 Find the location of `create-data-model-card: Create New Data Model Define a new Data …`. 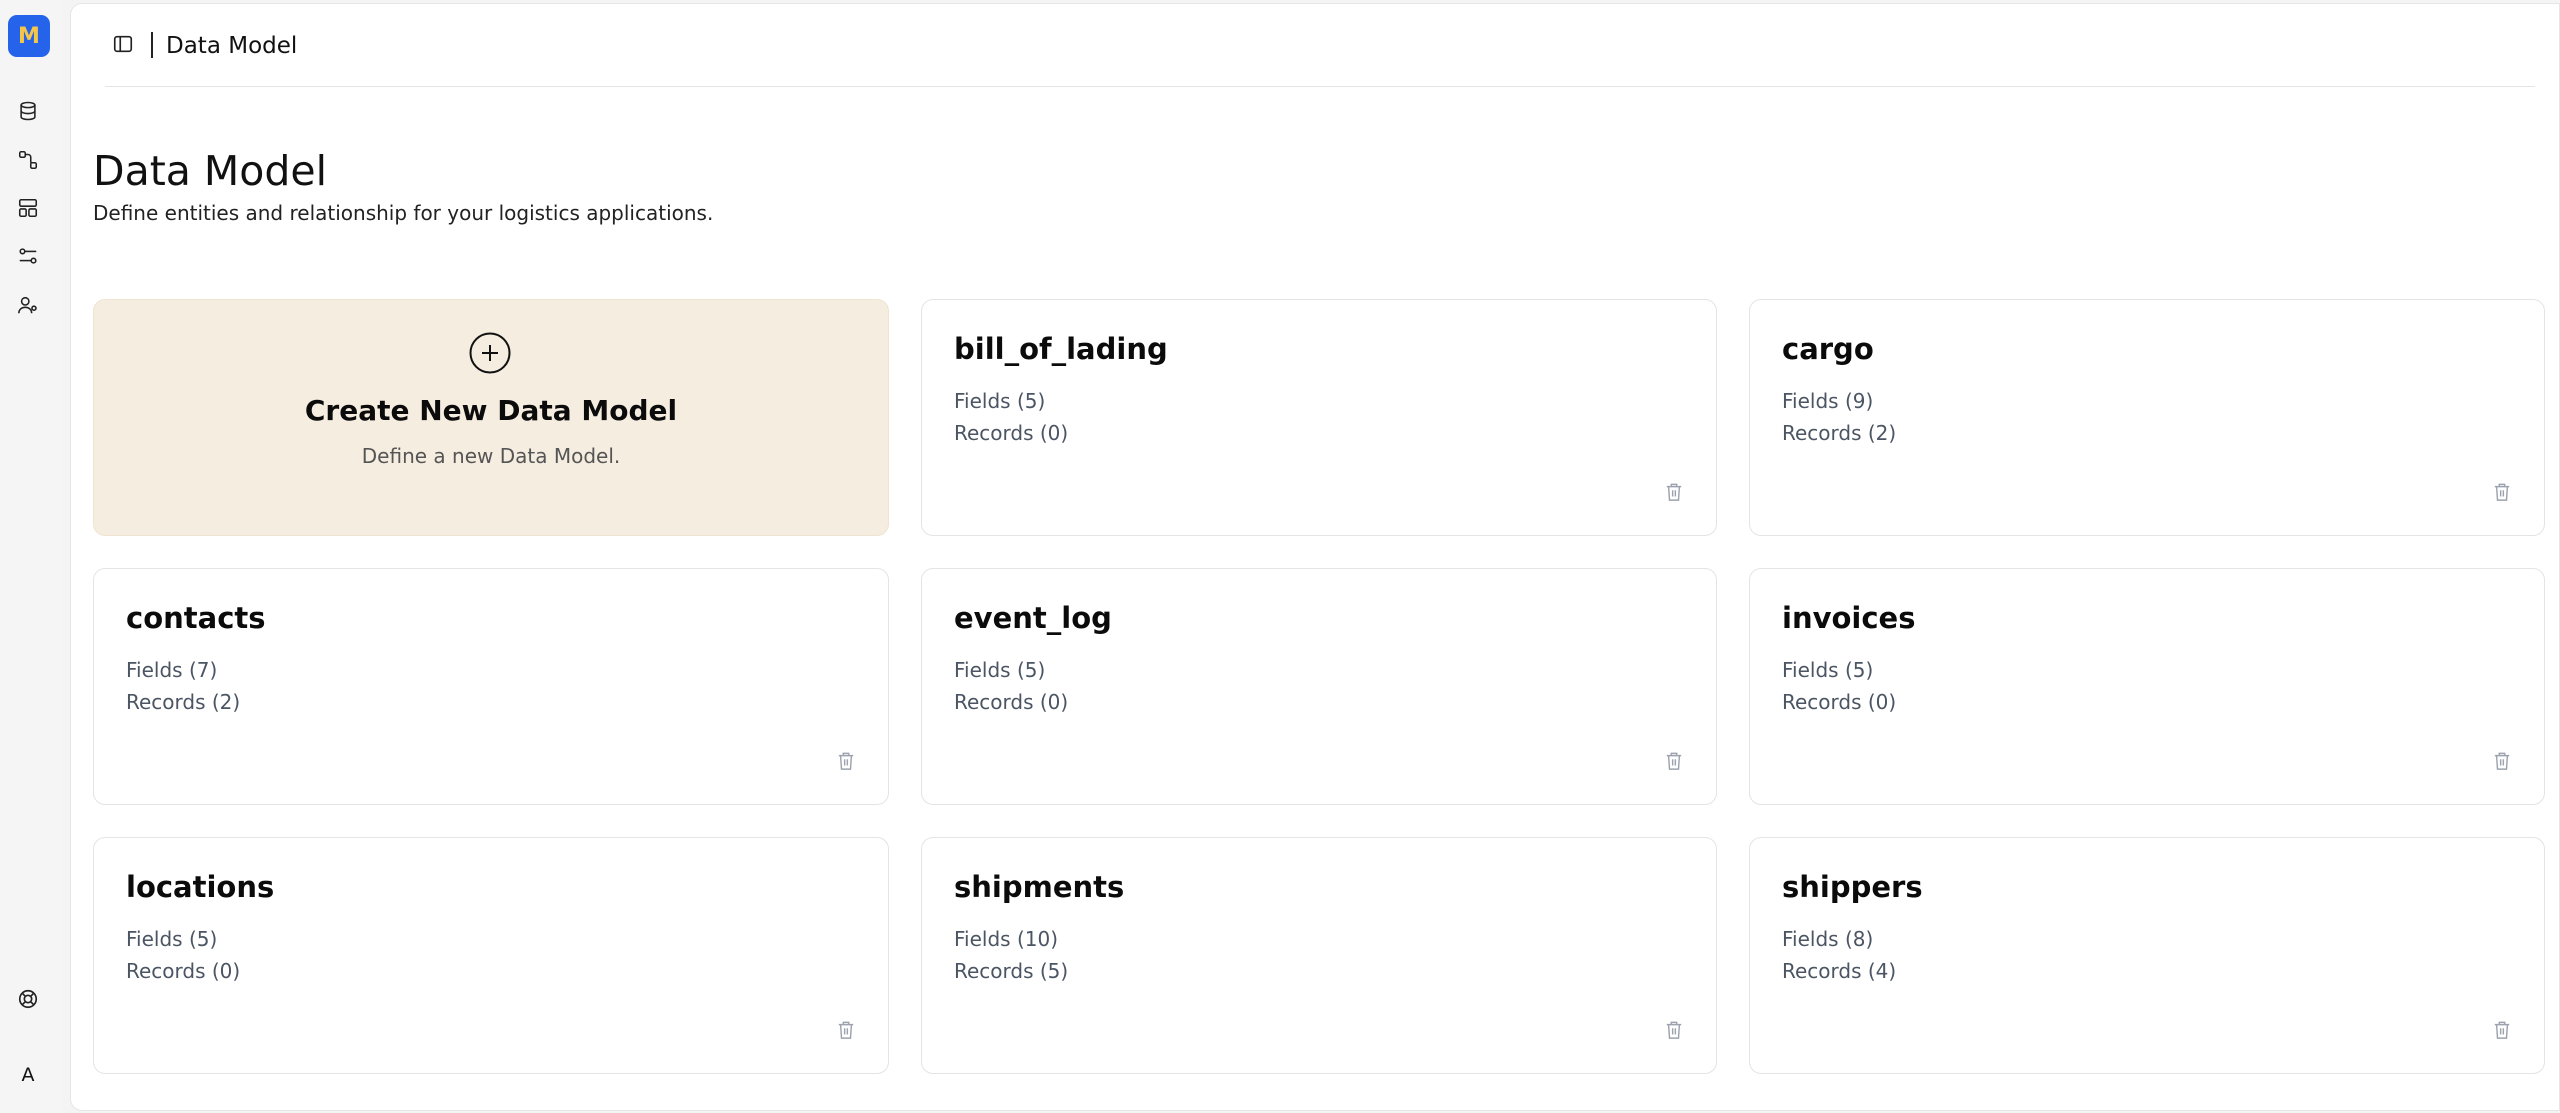

create-data-model-card: Create New Data Model Define a new Data … is located at coordinates (491, 417).